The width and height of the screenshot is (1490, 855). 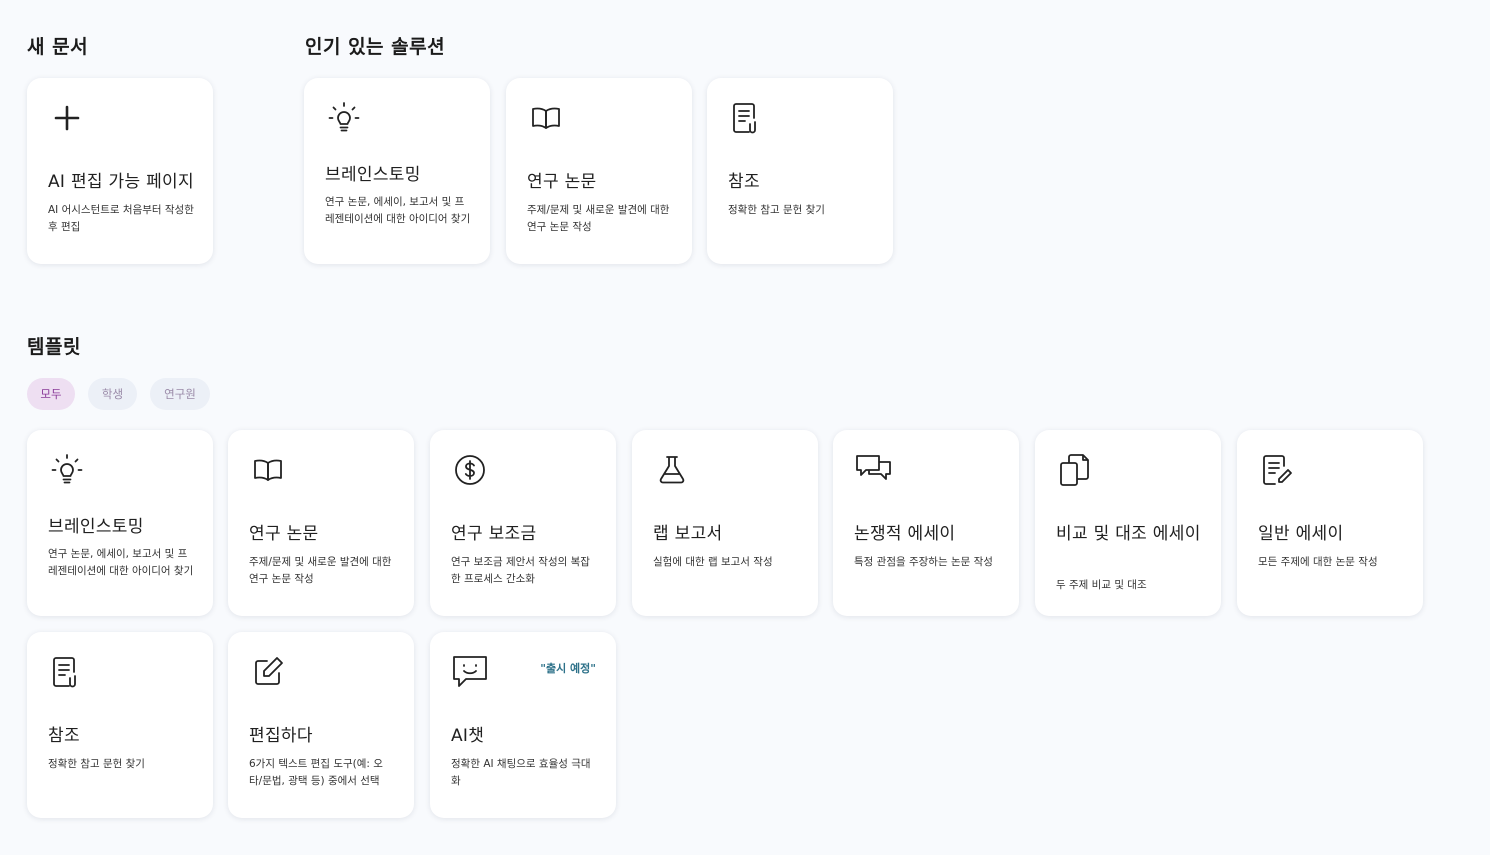 I want to click on new-document-heading: 새 문서, so click(x=58, y=47).